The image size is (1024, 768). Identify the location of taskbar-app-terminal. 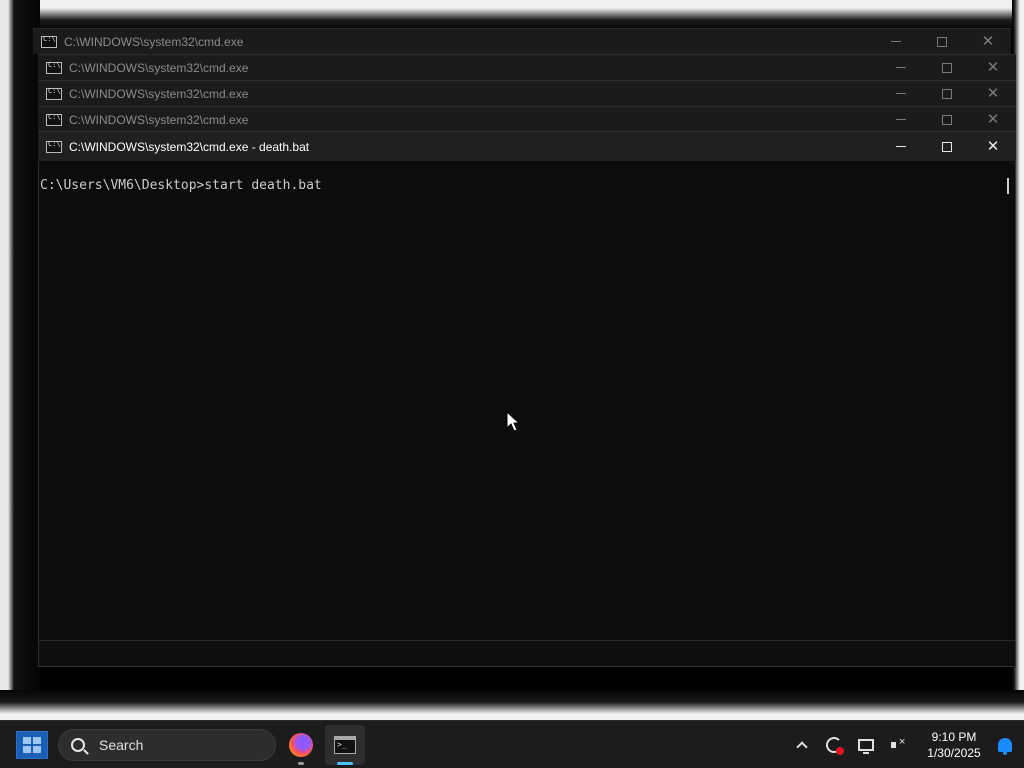
(345, 745).